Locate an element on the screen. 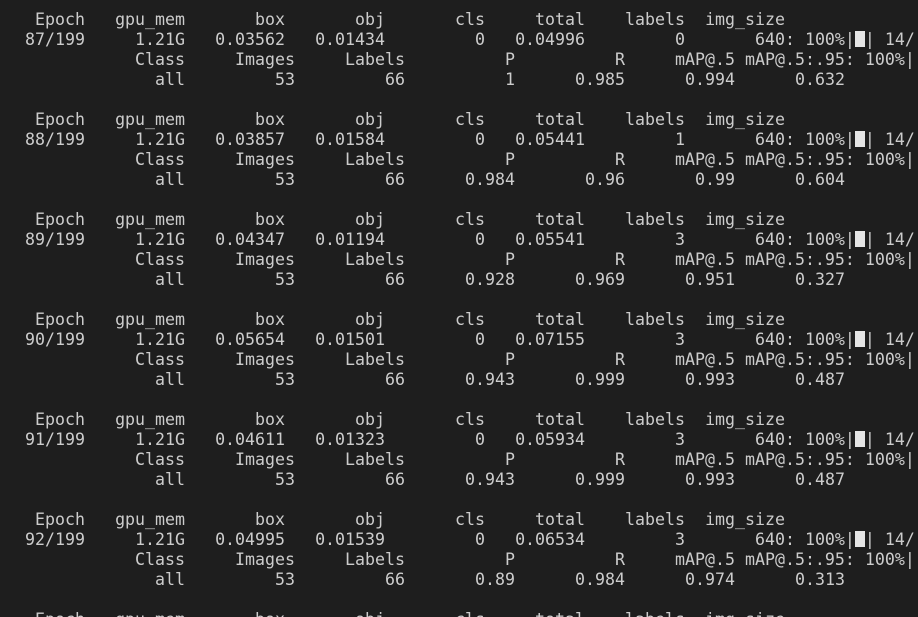 This screenshot has width=918, height=617. header-total: total is located at coordinates (560, 119).